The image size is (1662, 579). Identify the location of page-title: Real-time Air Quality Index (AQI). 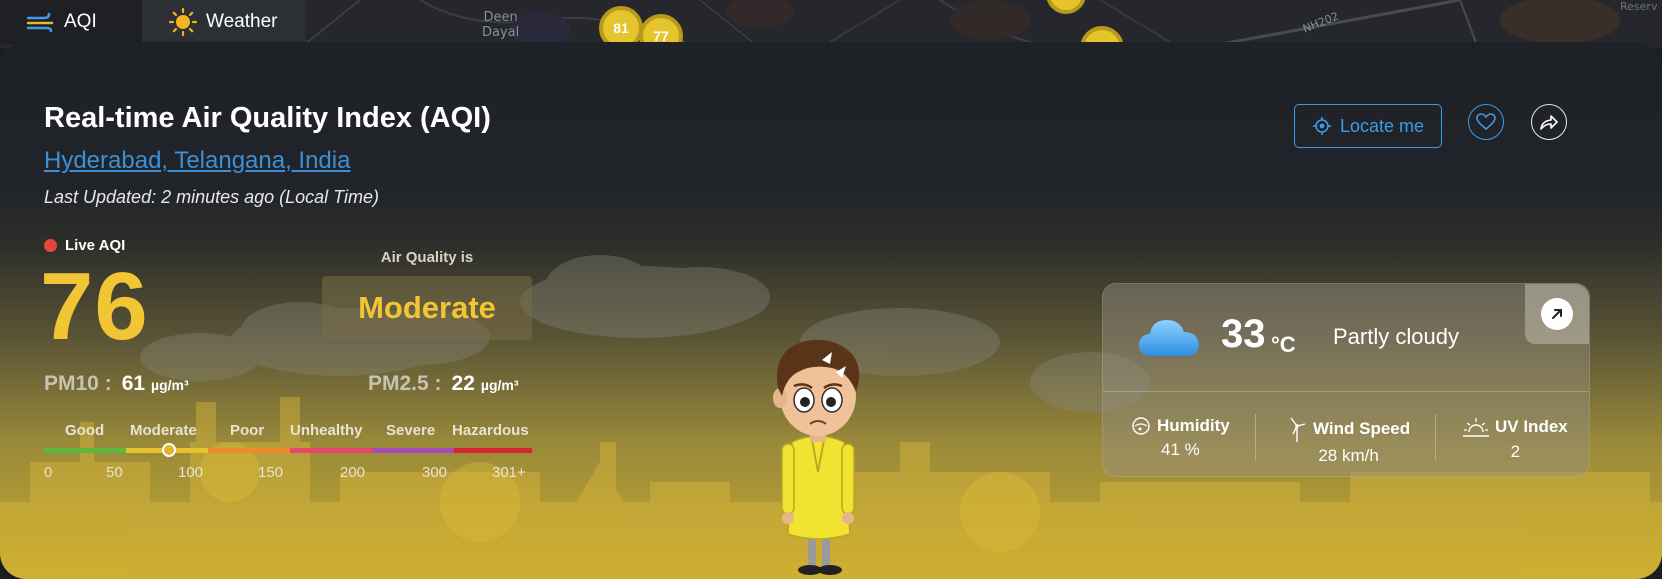
(267, 118).